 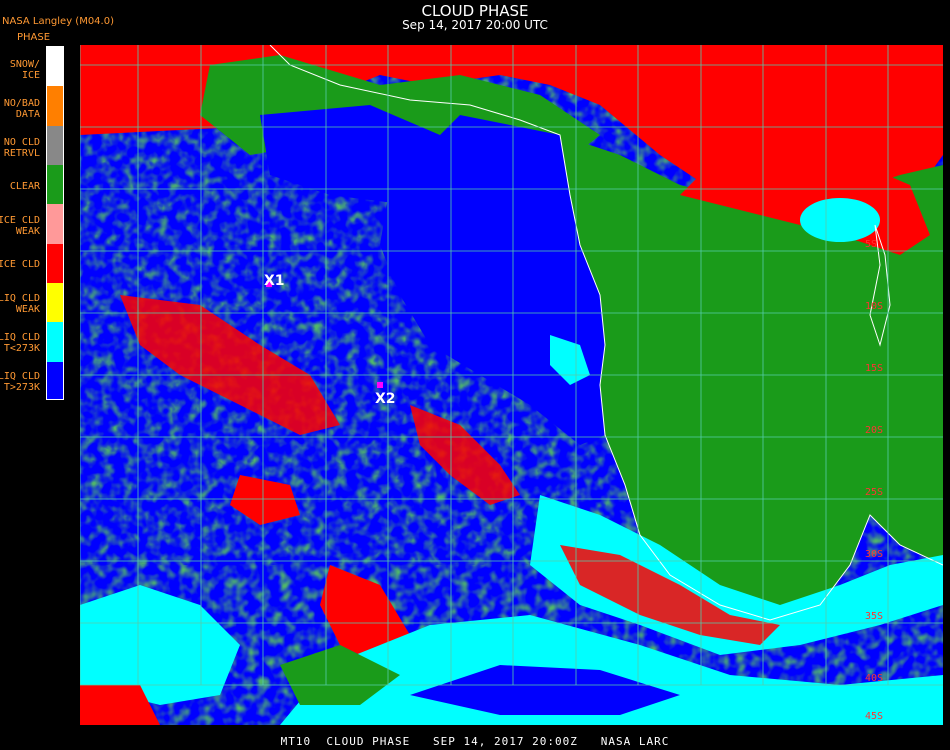 What do you see at coordinates (20, 264) in the screenshot?
I see `legend-label: ICE CLD` at bounding box center [20, 264].